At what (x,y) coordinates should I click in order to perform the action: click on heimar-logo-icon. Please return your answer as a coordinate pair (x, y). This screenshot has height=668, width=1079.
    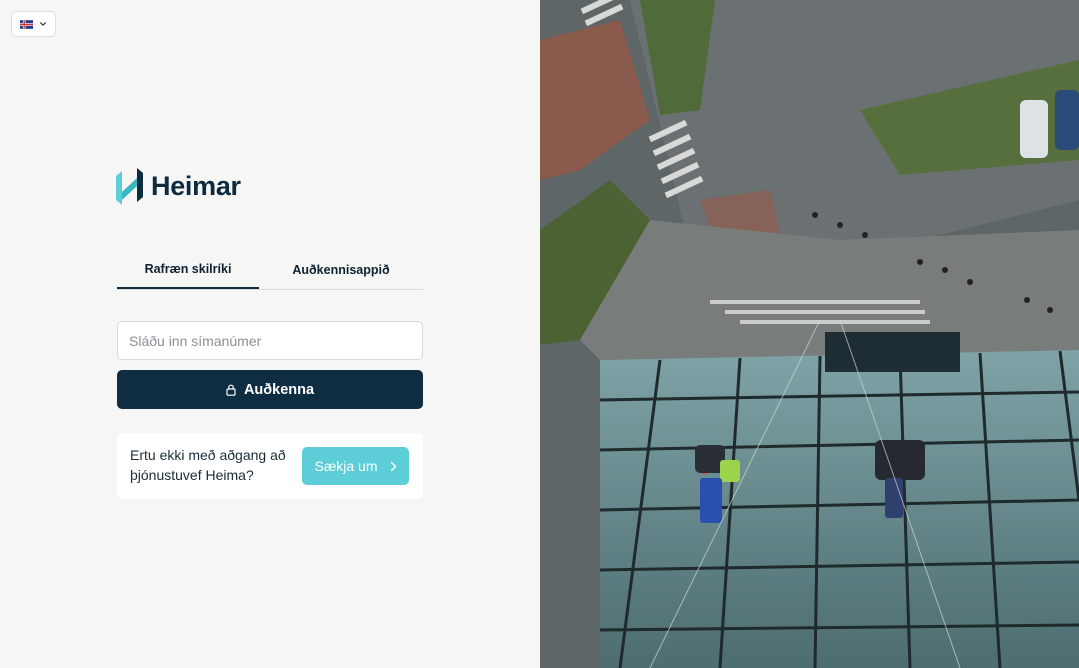
    Looking at the image, I should click on (129, 186).